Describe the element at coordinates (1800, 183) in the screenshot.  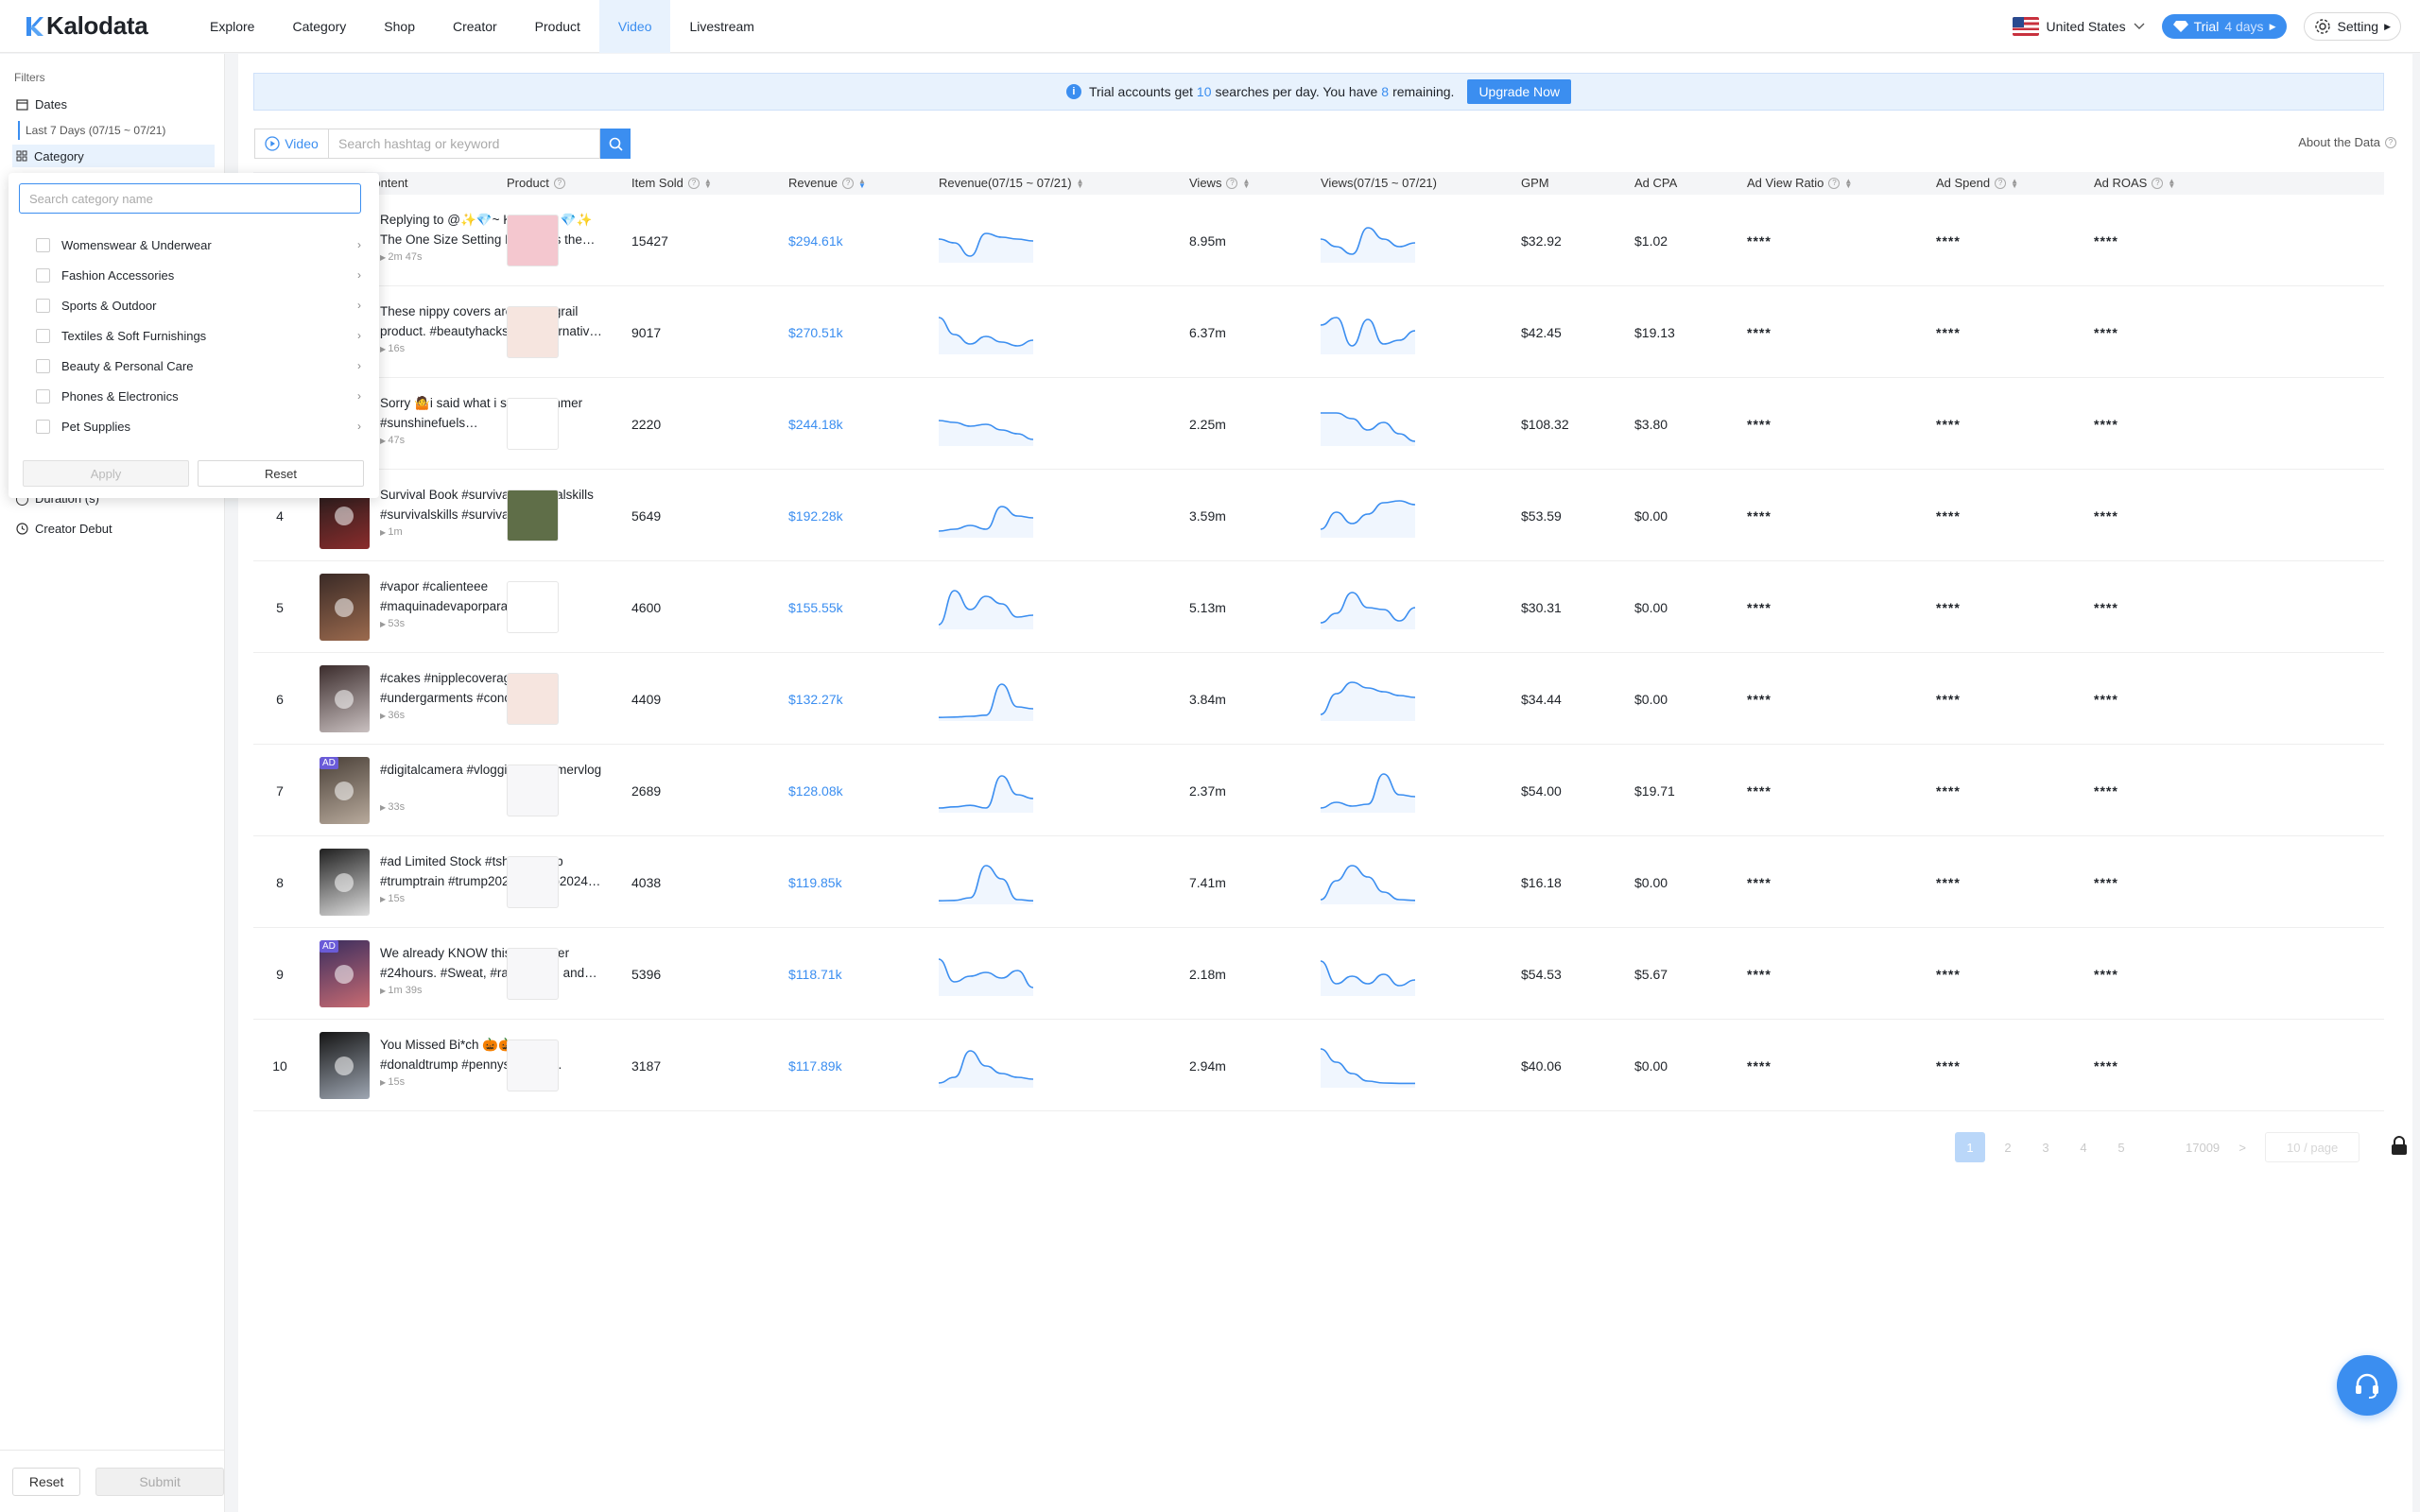
I see `header-ad-view-ratio: Ad View Ratio? ▲ ▼` at that location.